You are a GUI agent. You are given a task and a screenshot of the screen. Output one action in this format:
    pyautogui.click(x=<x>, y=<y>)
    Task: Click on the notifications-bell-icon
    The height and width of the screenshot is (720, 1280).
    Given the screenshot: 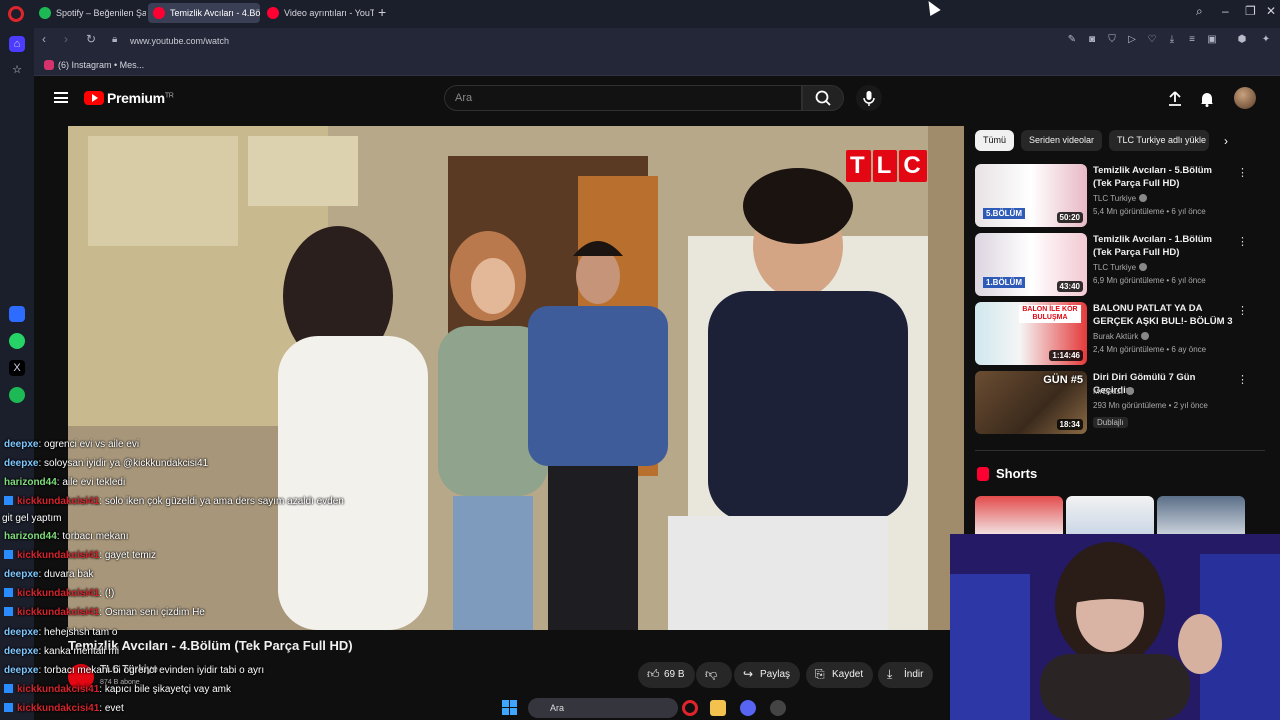 What is the action you would take?
    pyautogui.click(x=1207, y=99)
    